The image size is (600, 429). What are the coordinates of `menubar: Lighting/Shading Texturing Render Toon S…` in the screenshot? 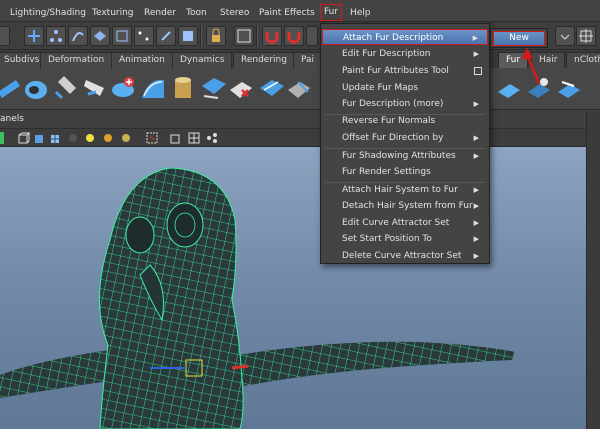 It's located at (300, 11).